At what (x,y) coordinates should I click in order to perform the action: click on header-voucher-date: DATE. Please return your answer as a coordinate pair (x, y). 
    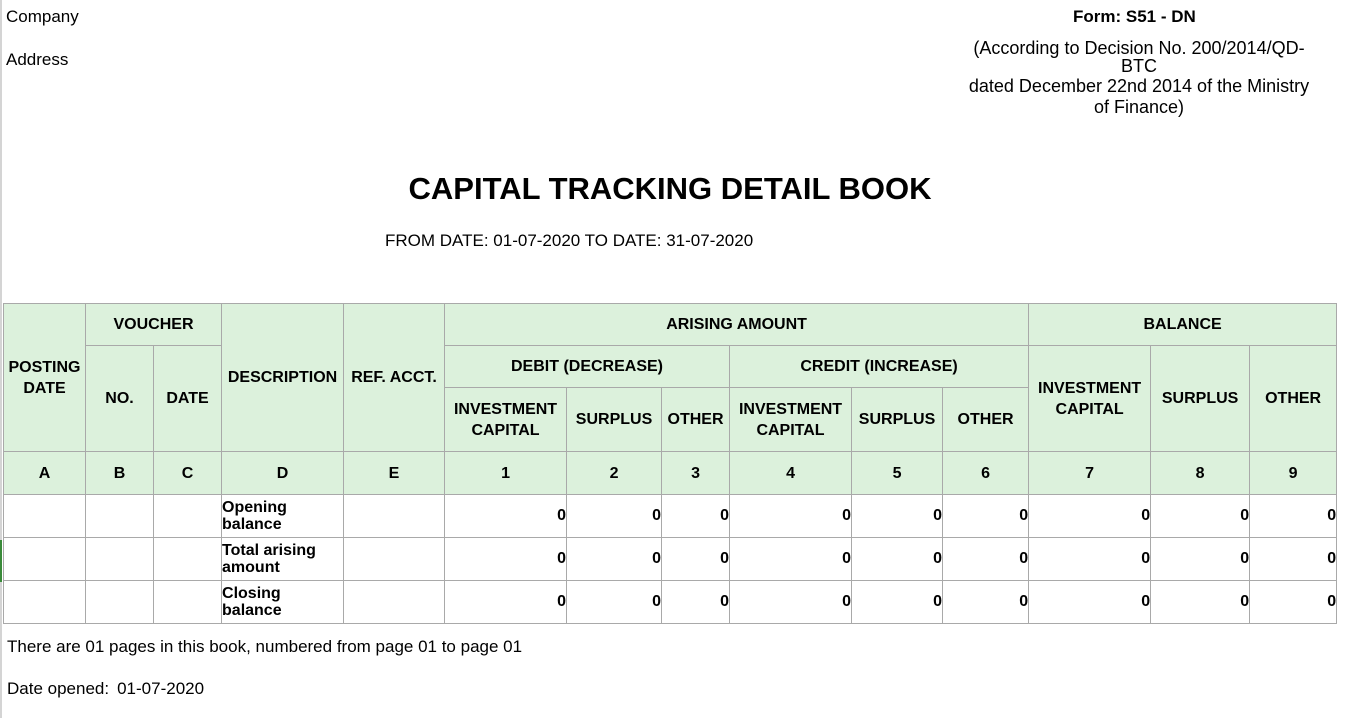
    Looking at the image, I should click on (187, 398).